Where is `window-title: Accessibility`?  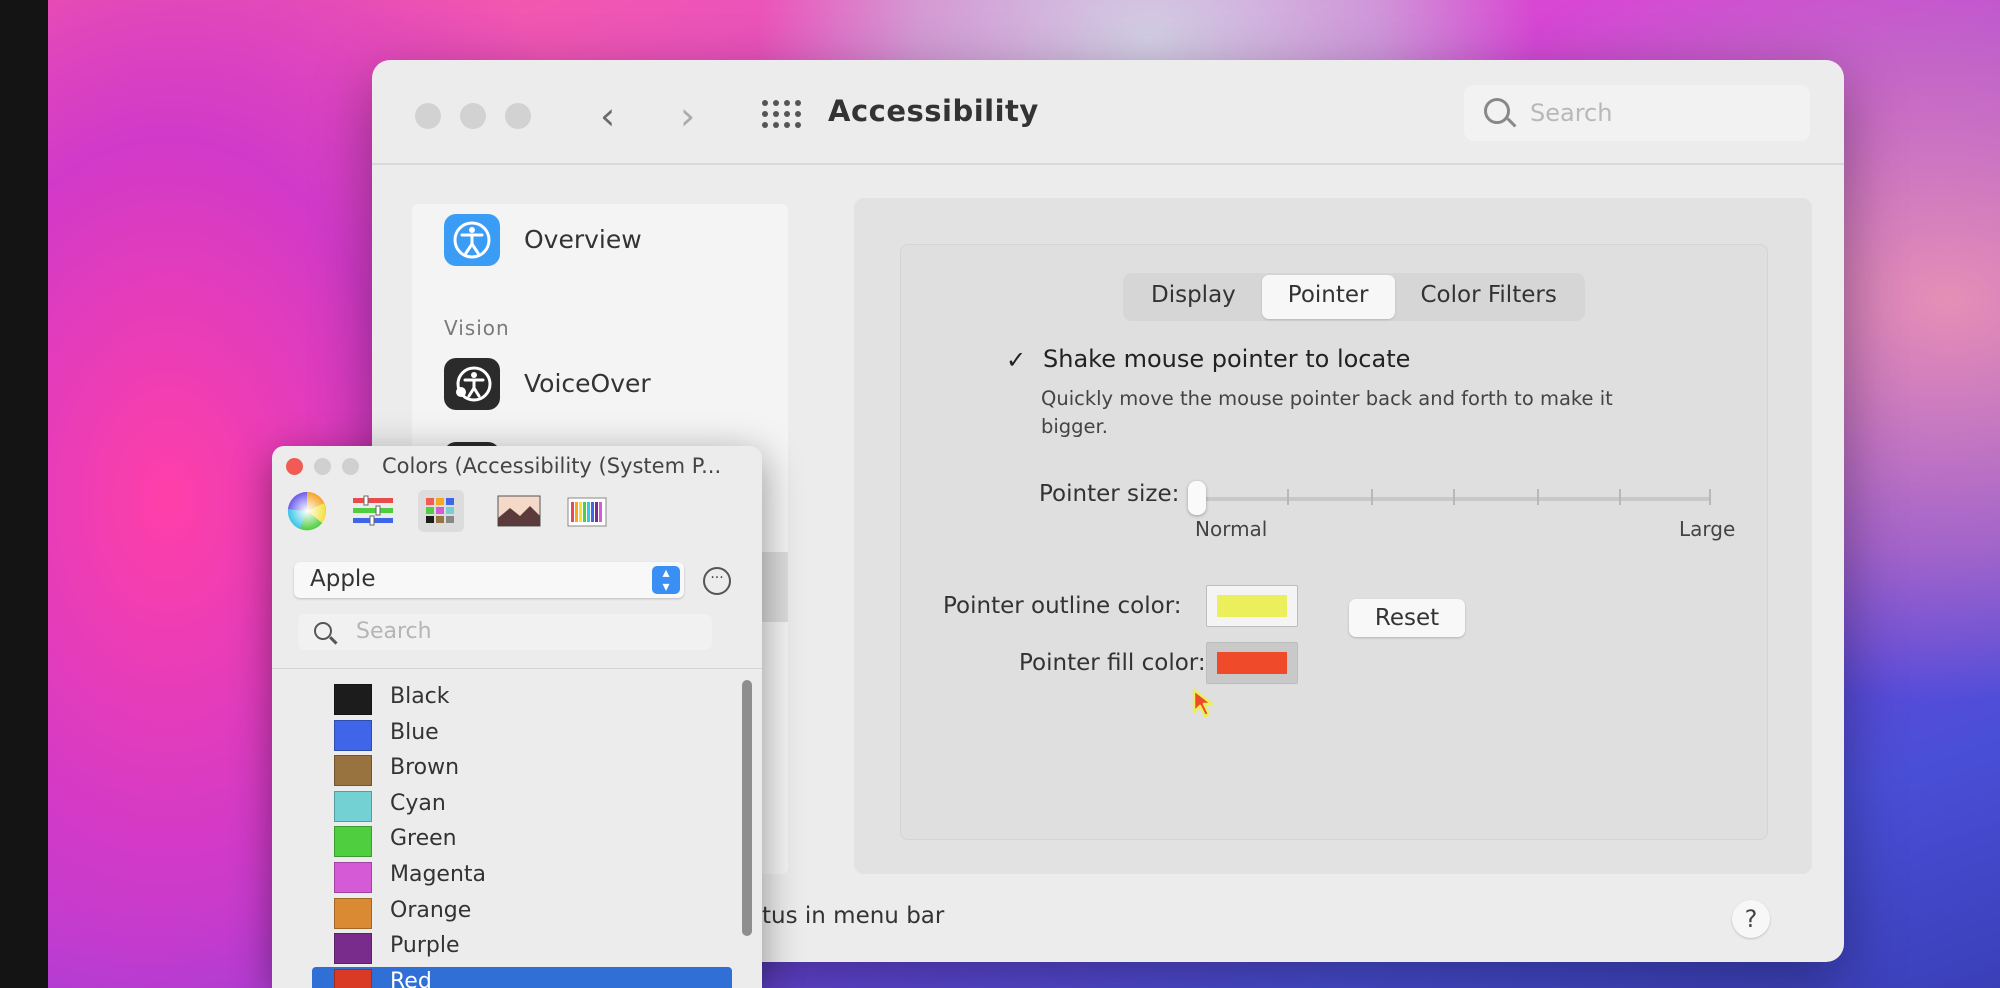 window-title: Accessibility is located at coordinates (933, 111).